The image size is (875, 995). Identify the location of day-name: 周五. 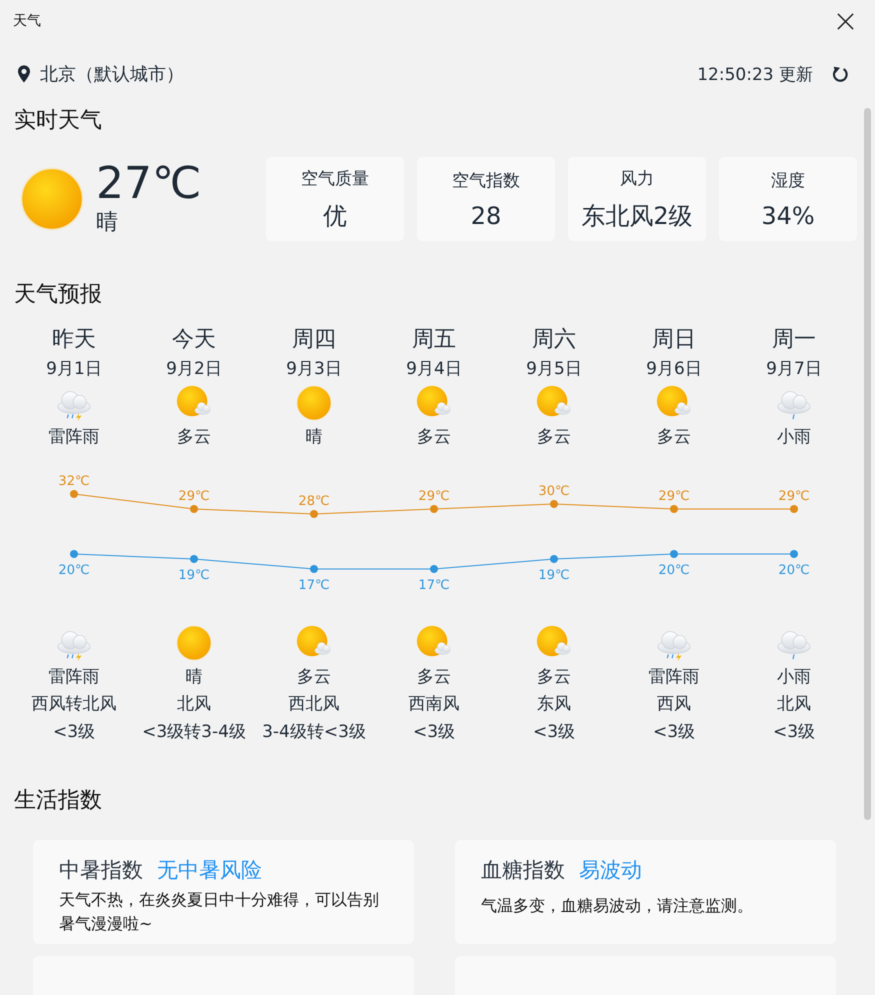
(434, 340).